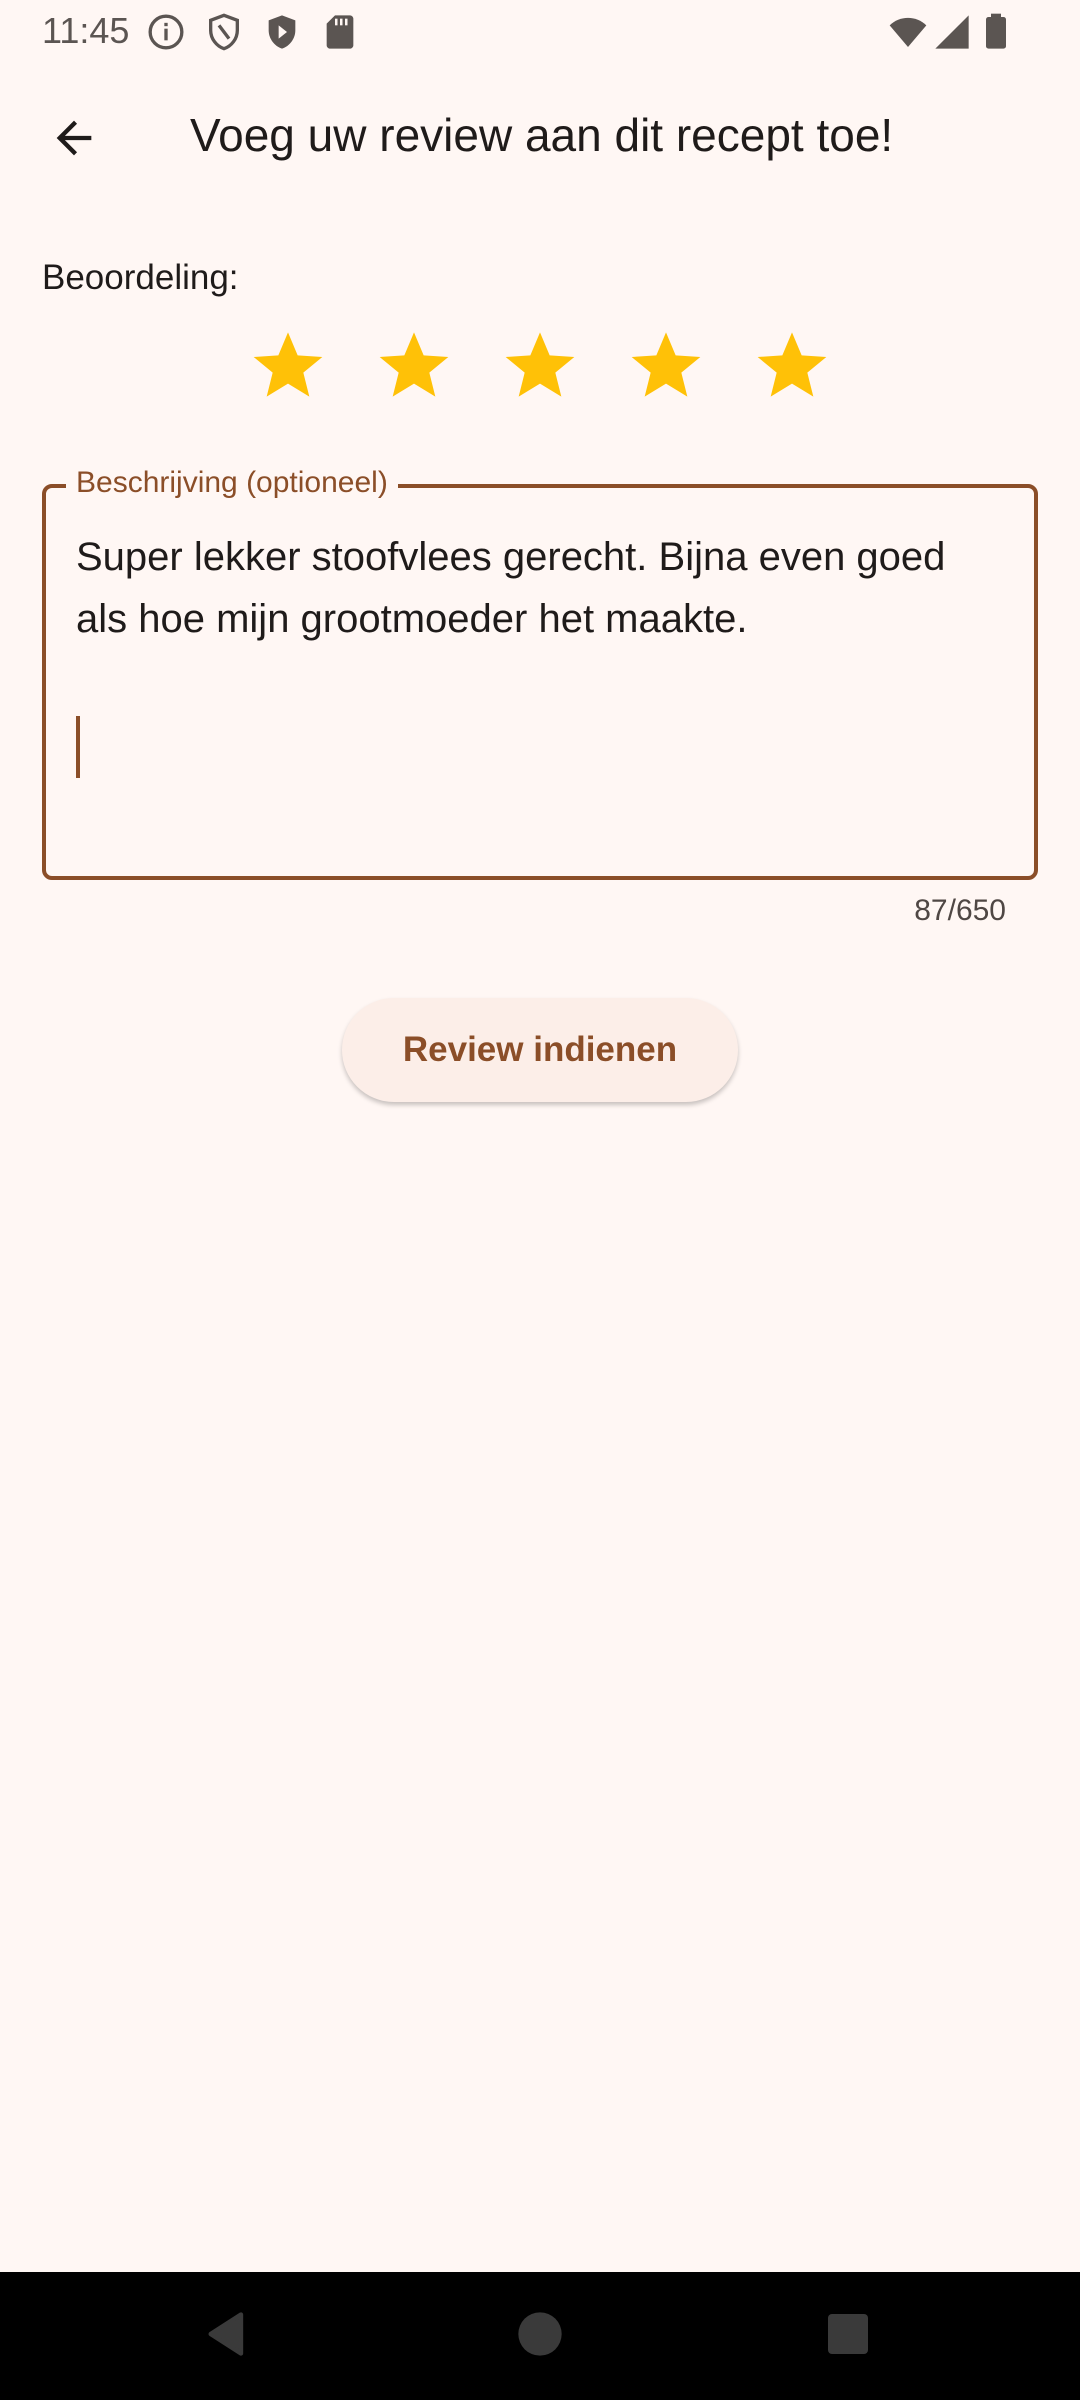  What do you see at coordinates (340, 32) in the screenshot?
I see `sd-card-icon` at bounding box center [340, 32].